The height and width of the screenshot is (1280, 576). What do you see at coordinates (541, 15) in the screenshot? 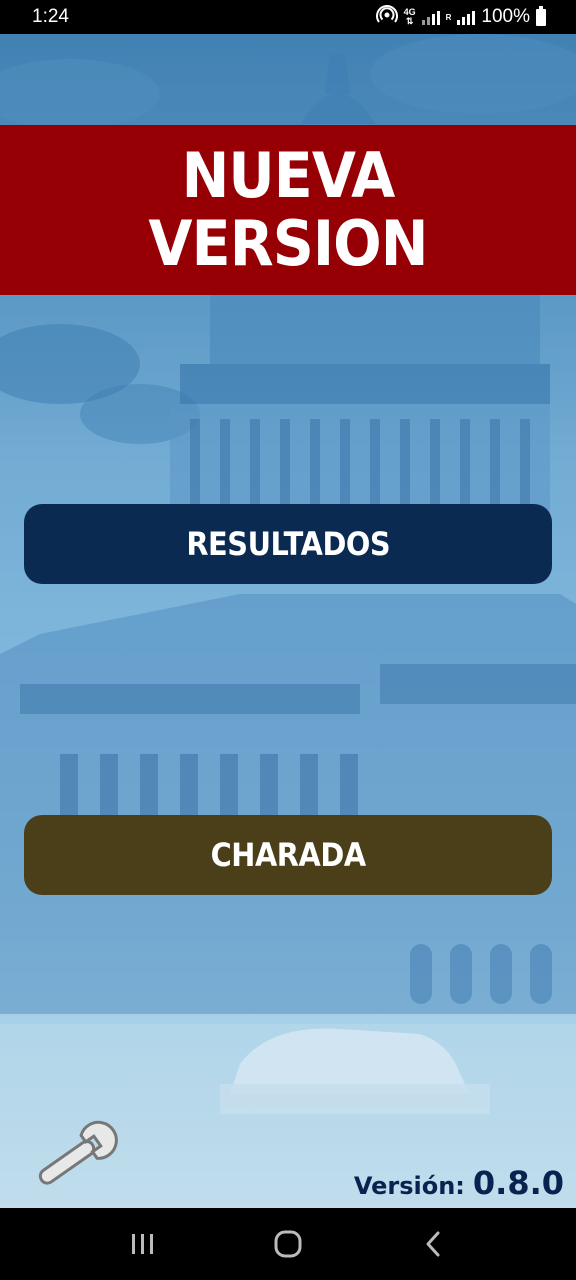
I see `battery-icon` at bounding box center [541, 15].